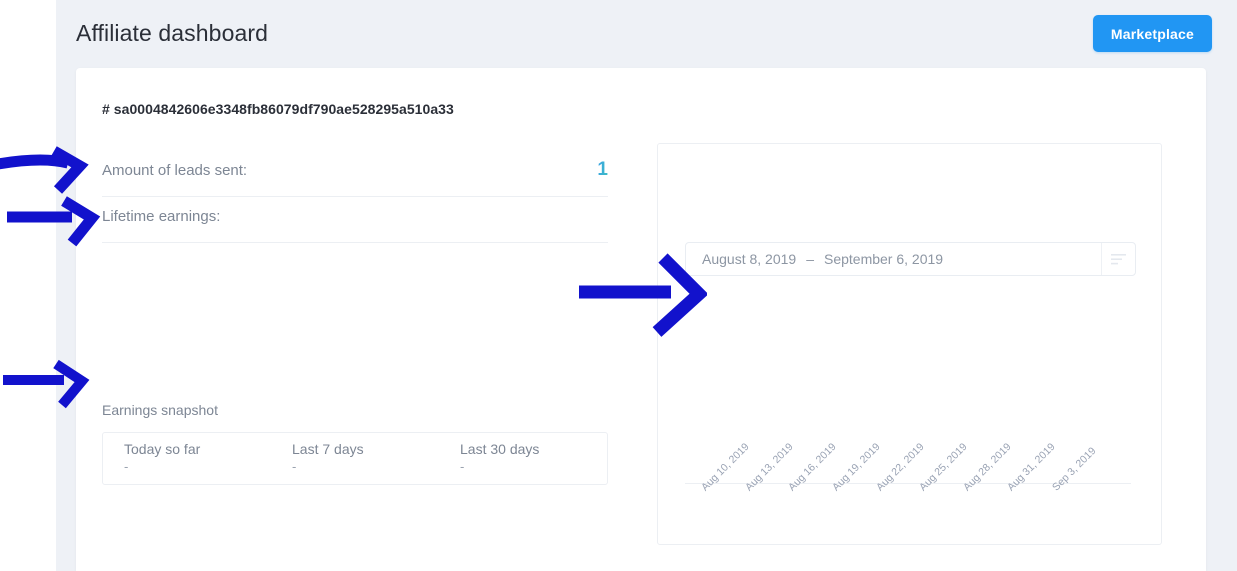 This screenshot has height=571, width=1237. I want to click on snapshot-head-last-30-days: Last 30 days, so click(500, 449).